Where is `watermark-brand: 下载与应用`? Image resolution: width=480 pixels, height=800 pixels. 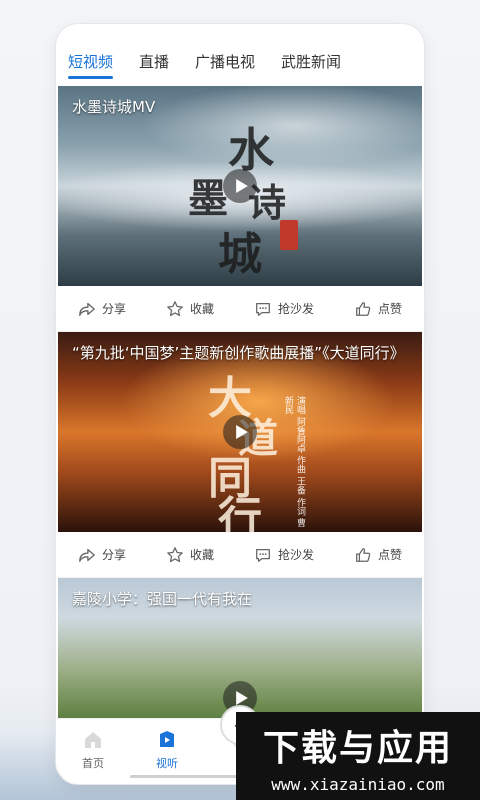 watermark-brand: 下载与应用 is located at coordinates (357, 748).